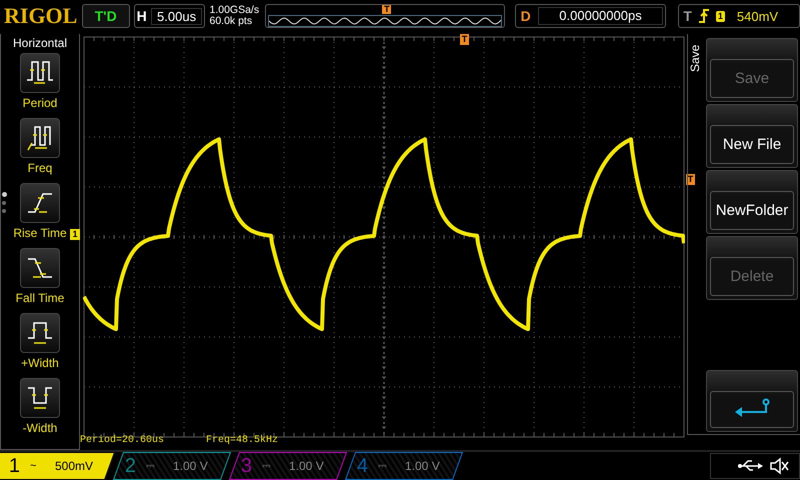  Describe the element at coordinates (14, 466) in the screenshot. I see `channel-number: 1` at that location.